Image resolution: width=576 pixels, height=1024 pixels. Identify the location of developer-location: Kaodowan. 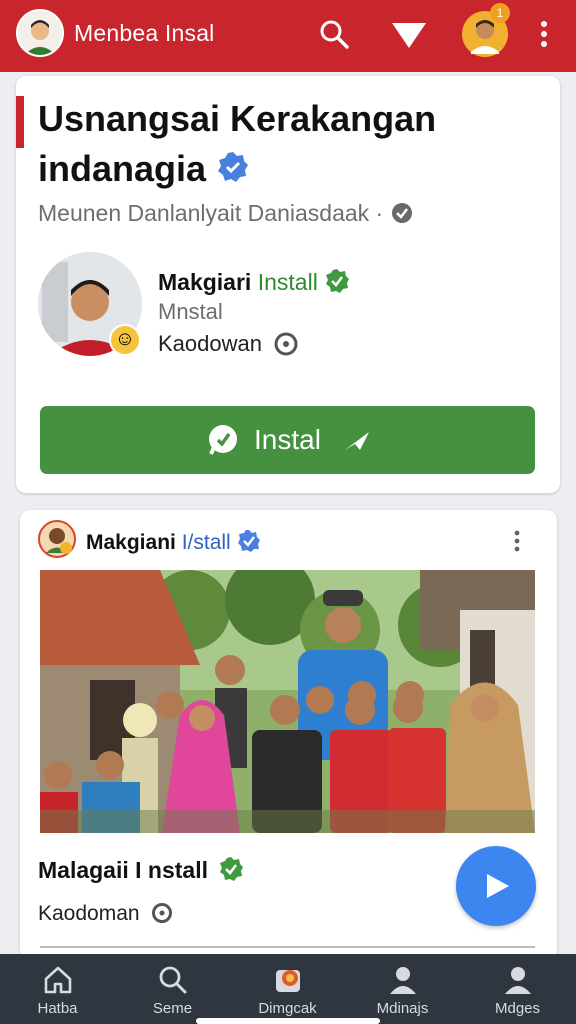
(228, 344).